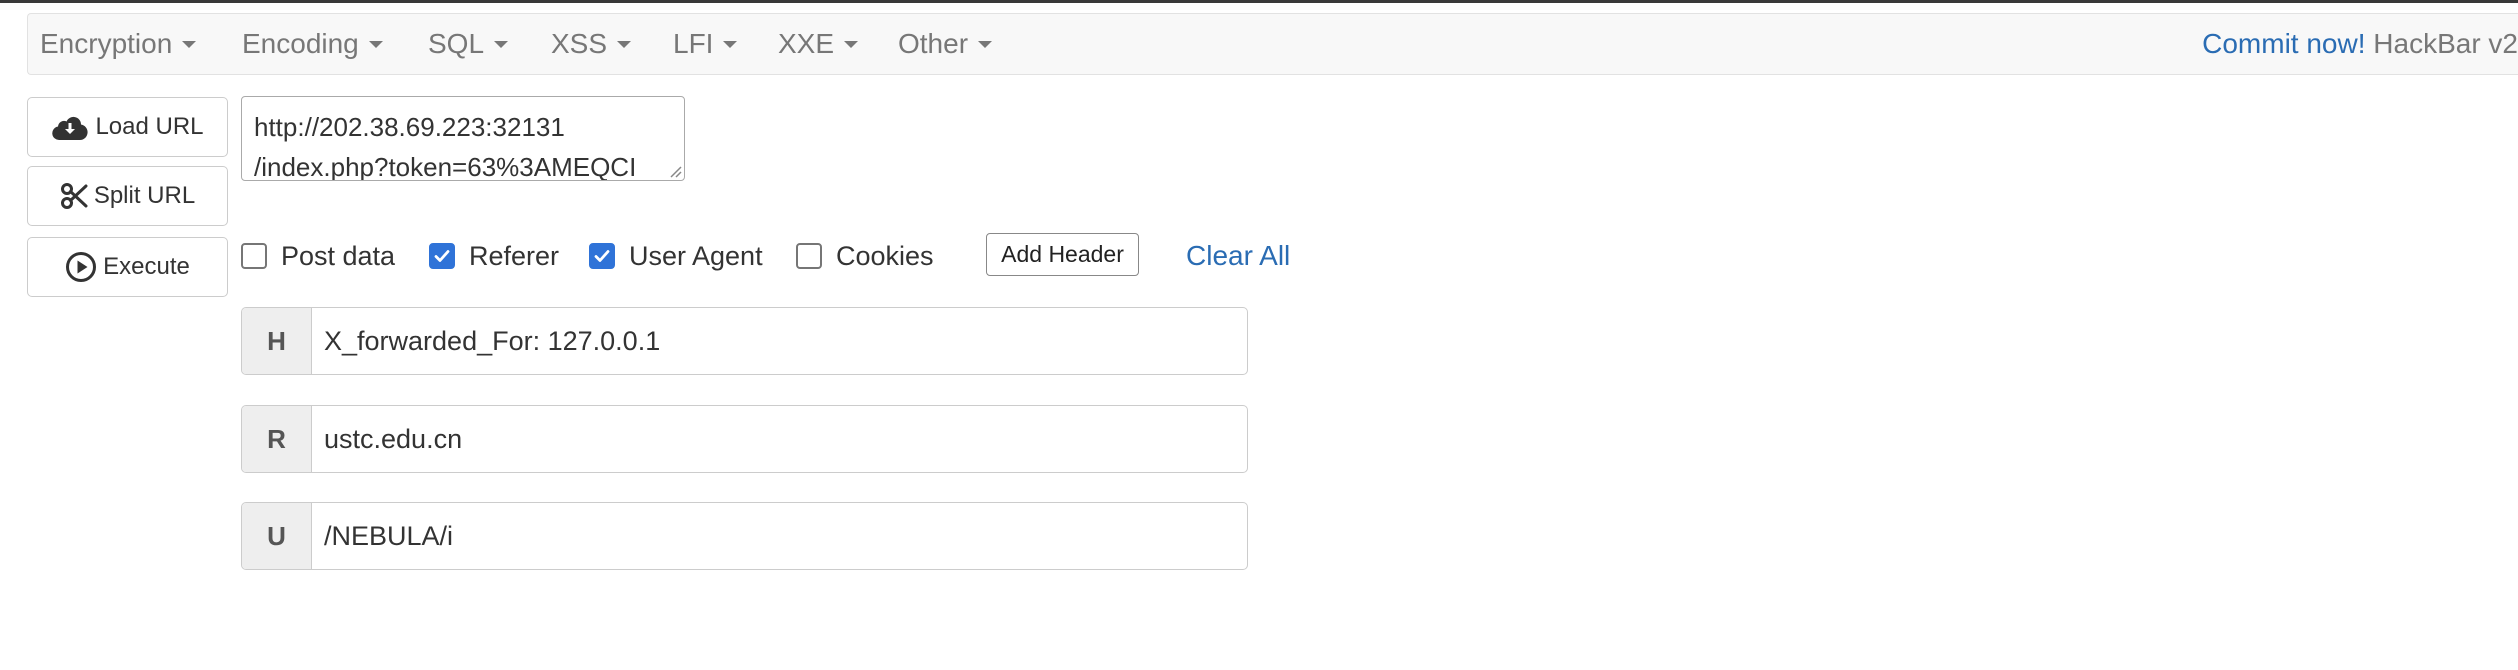  What do you see at coordinates (277, 341) in the screenshot?
I see `header-prefix-h: H` at bounding box center [277, 341].